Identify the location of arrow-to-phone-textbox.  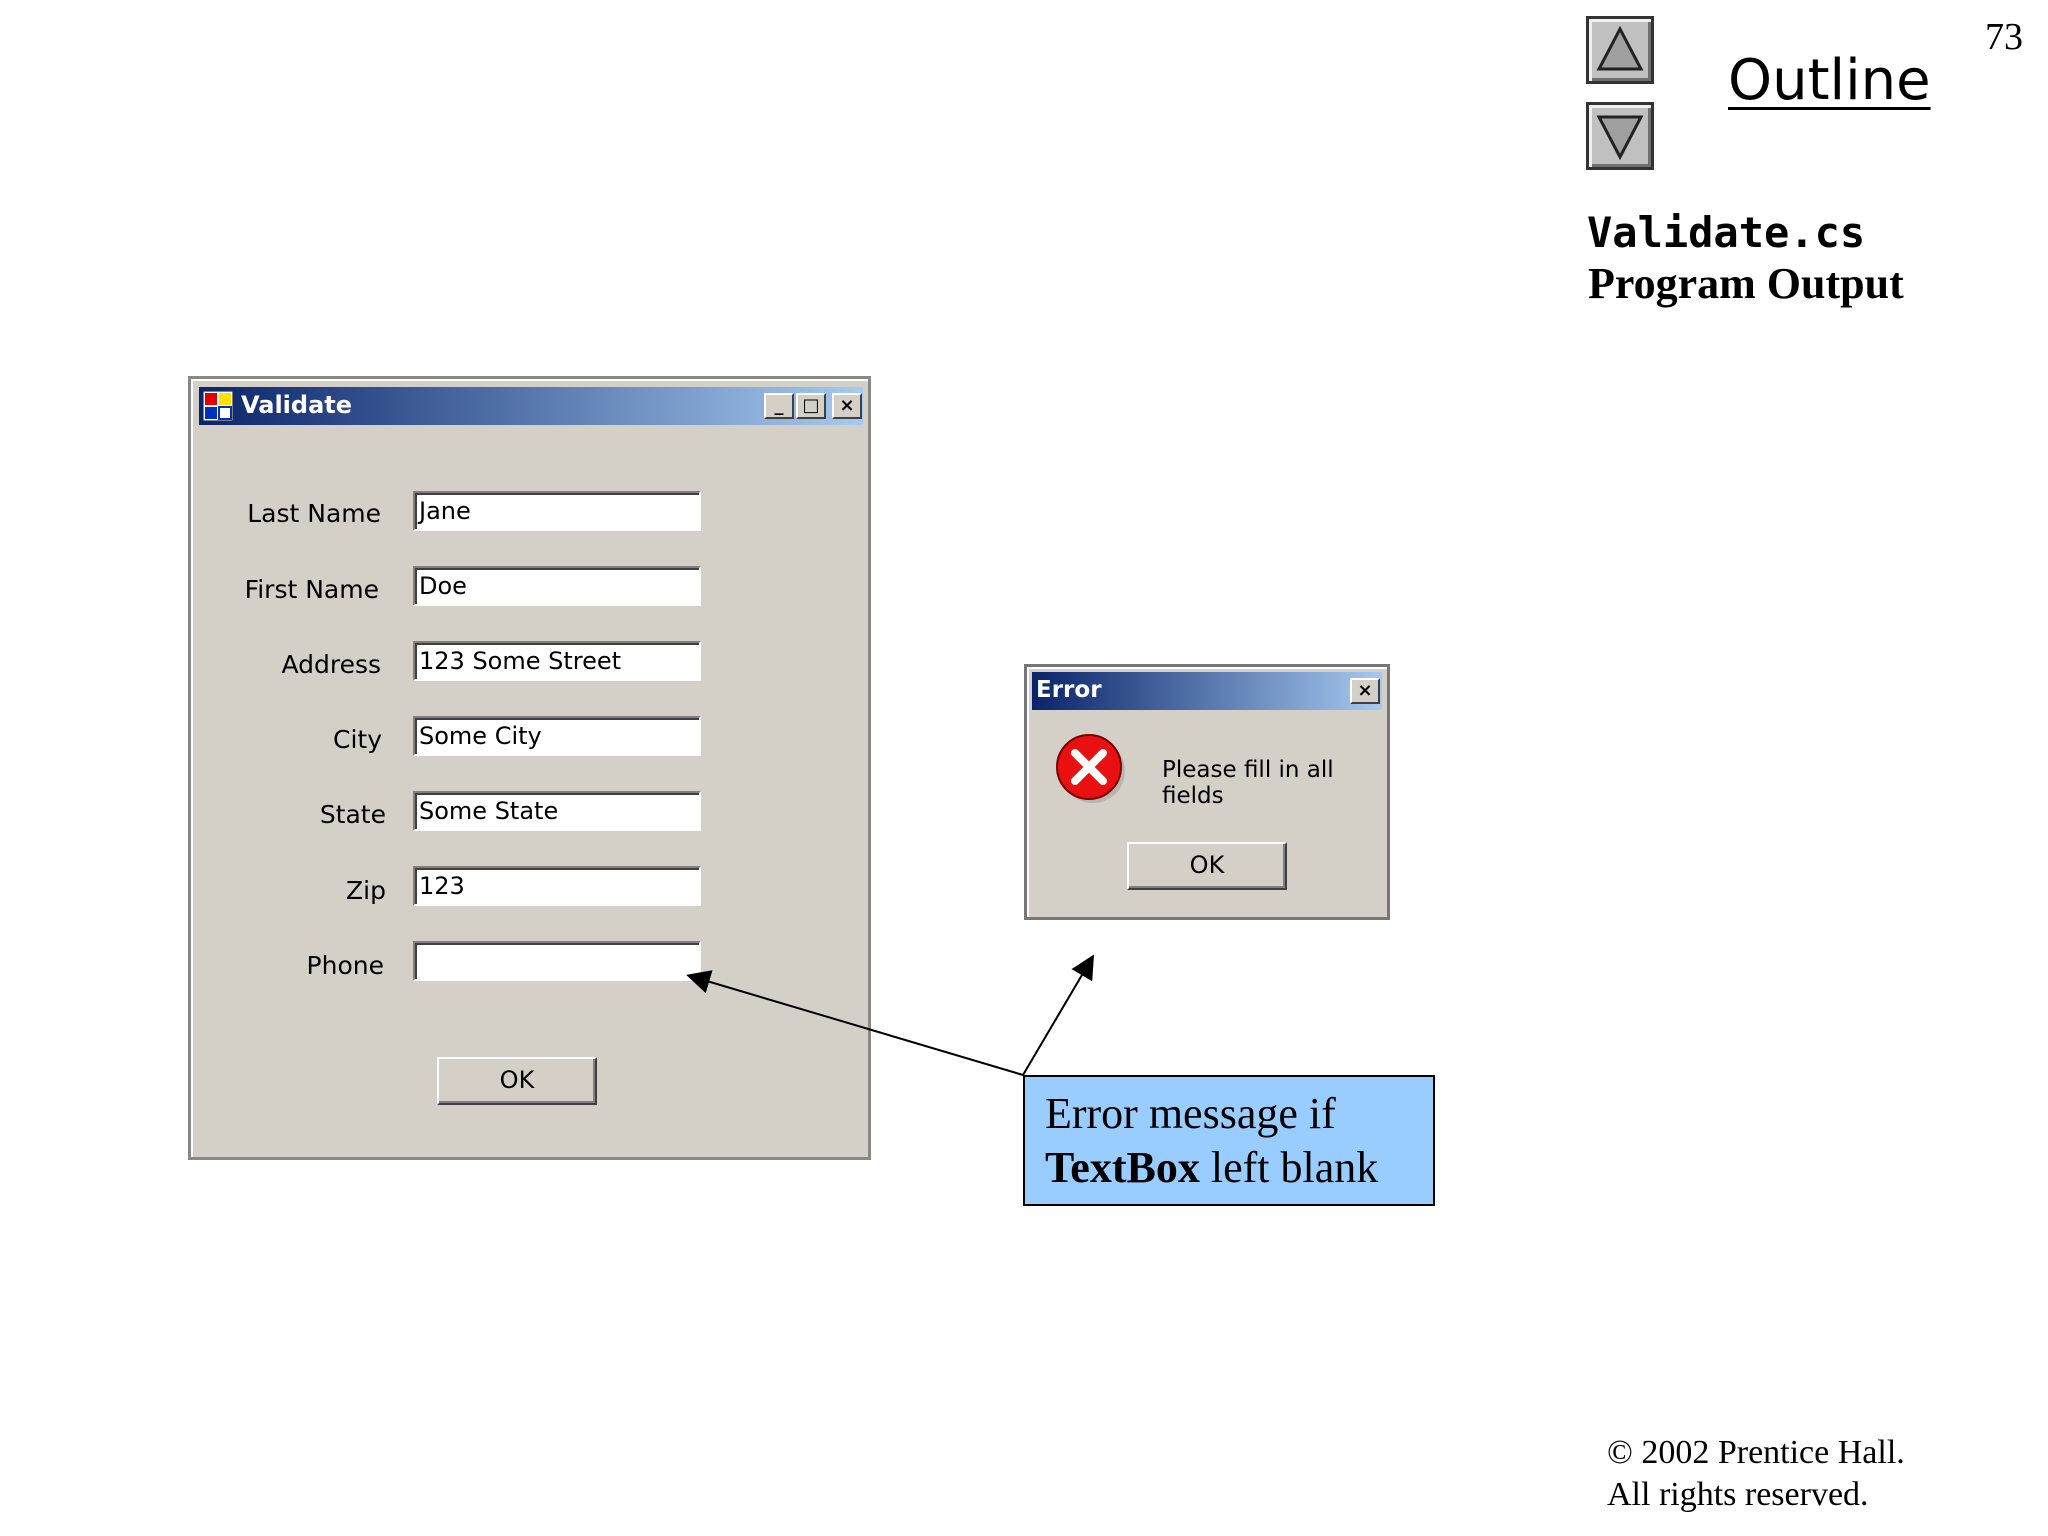
(855, 1023).